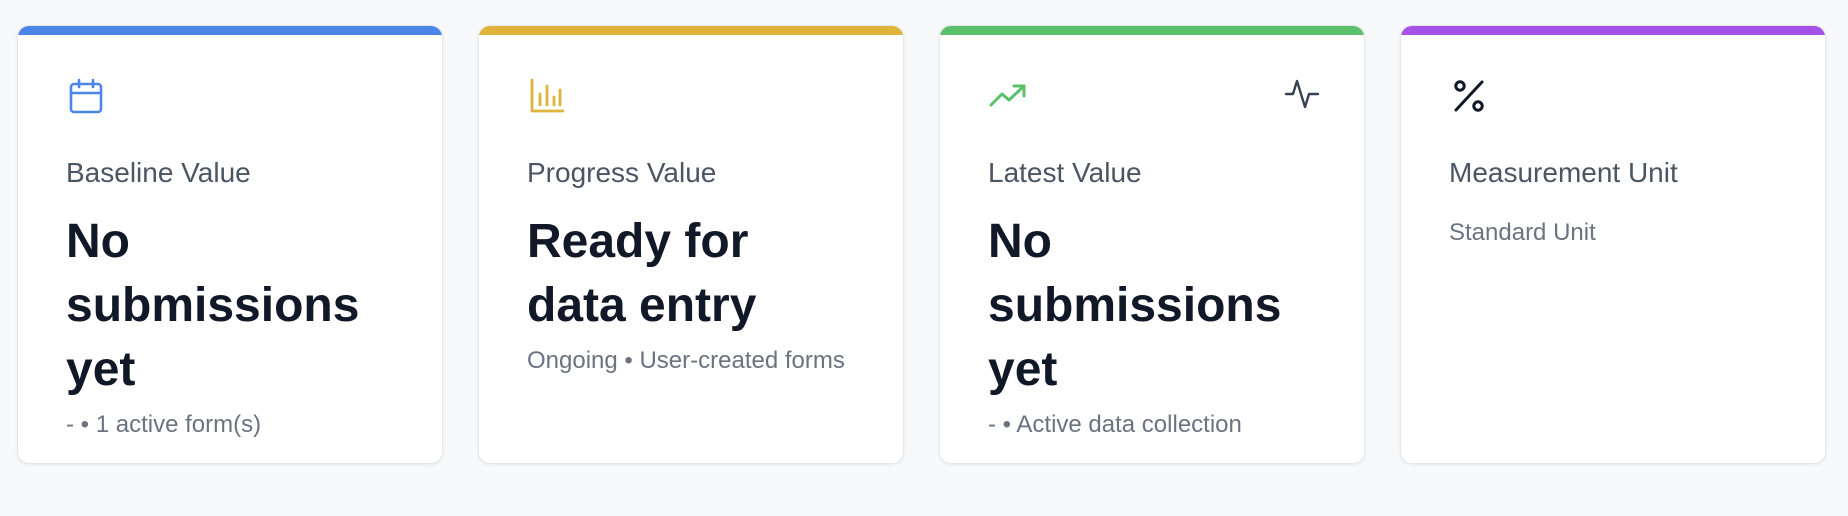 Image resolution: width=1848 pixels, height=516 pixels. What do you see at coordinates (1008, 96) in the screenshot?
I see `trending-up-icon` at bounding box center [1008, 96].